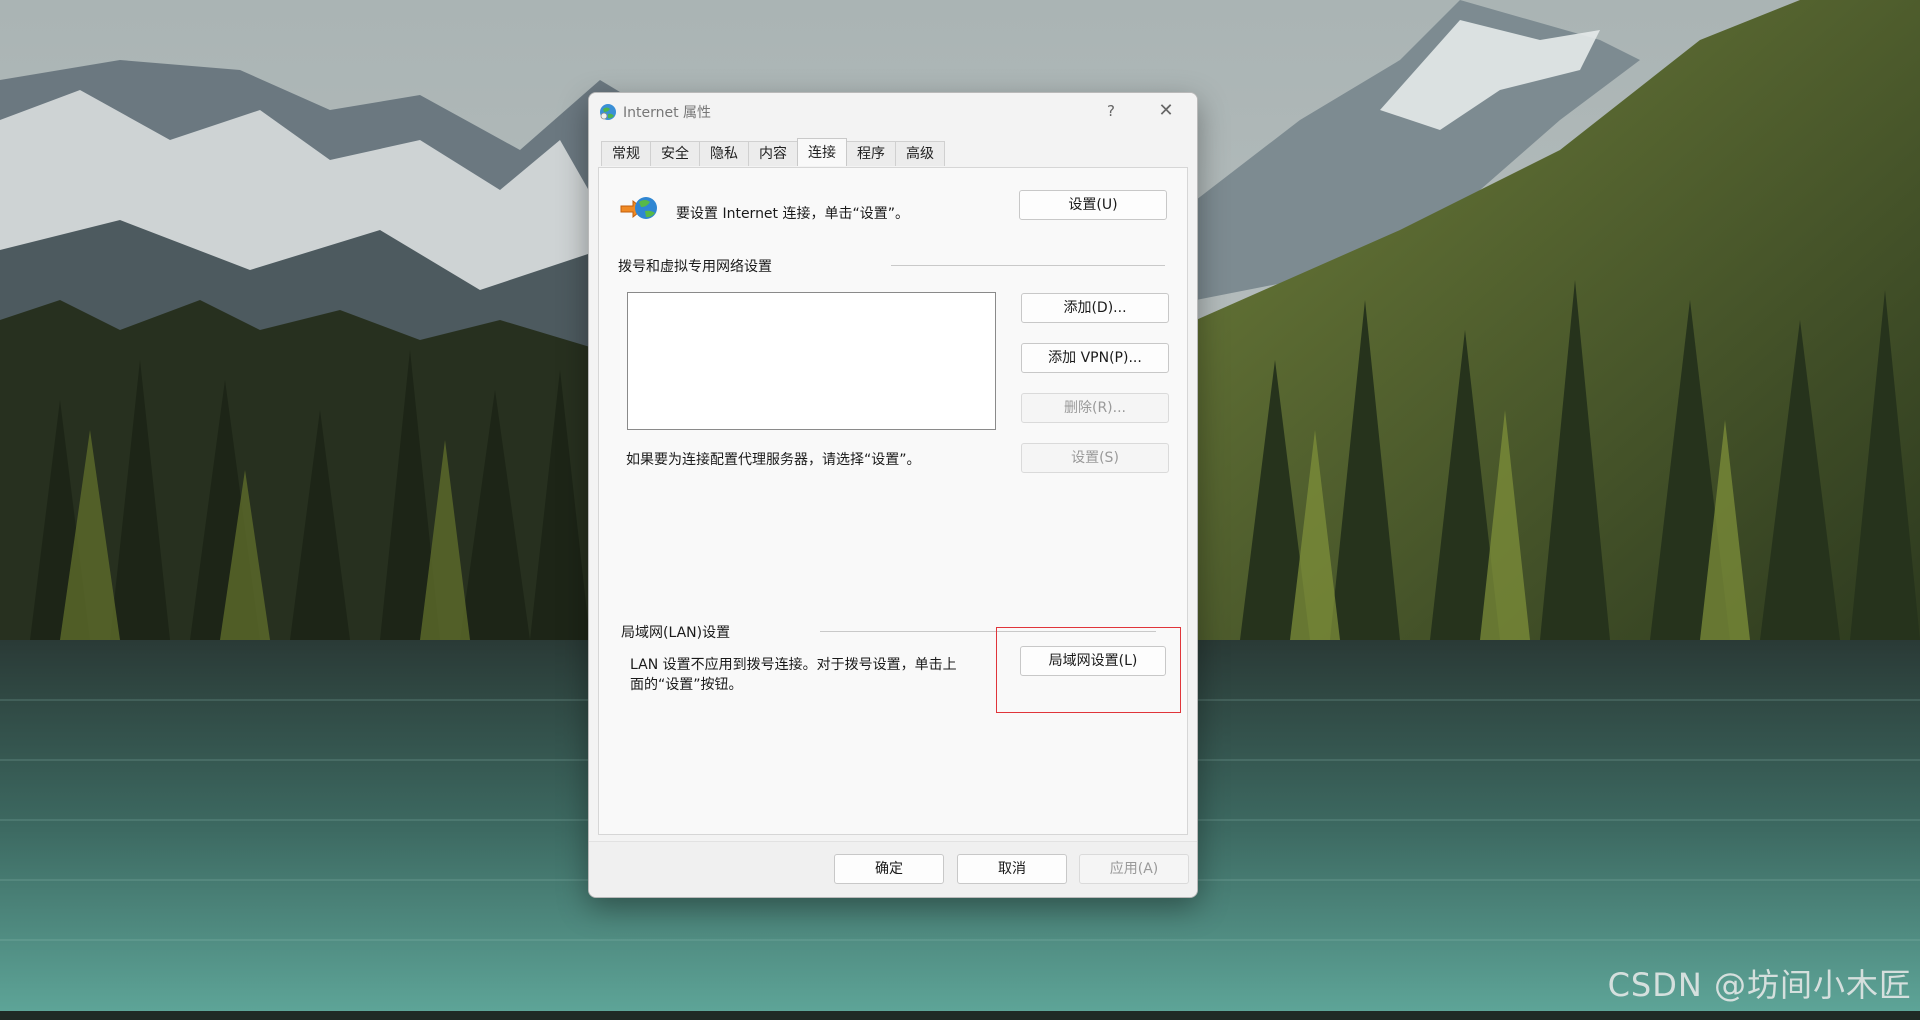 The image size is (1920, 1020). What do you see at coordinates (920, 153) in the screenshot?
I see `tab-advanced: 高级` at bounding box center [920, 153].